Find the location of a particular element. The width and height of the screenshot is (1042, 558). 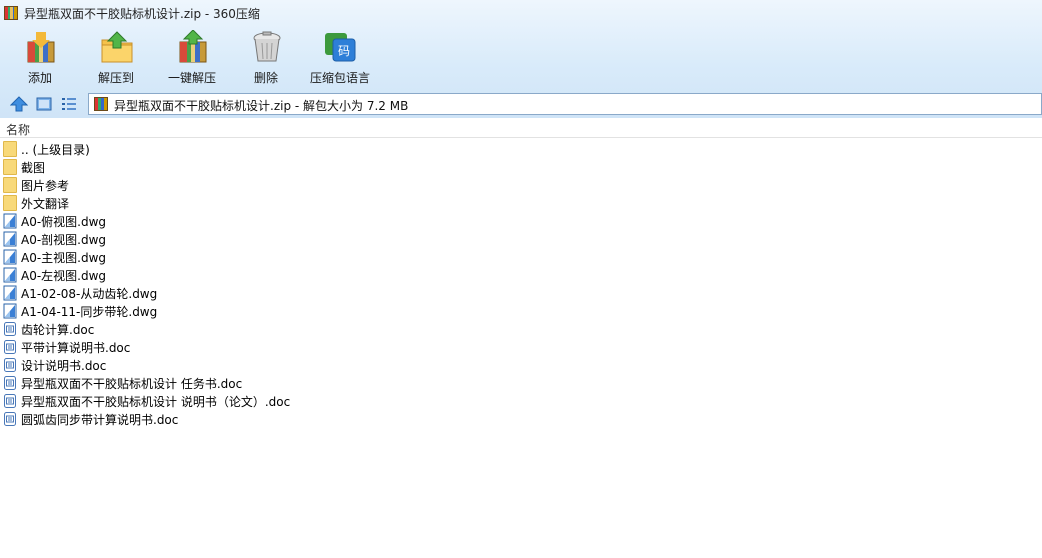

language-glyph: 码 is located at coordinates (344, 51).